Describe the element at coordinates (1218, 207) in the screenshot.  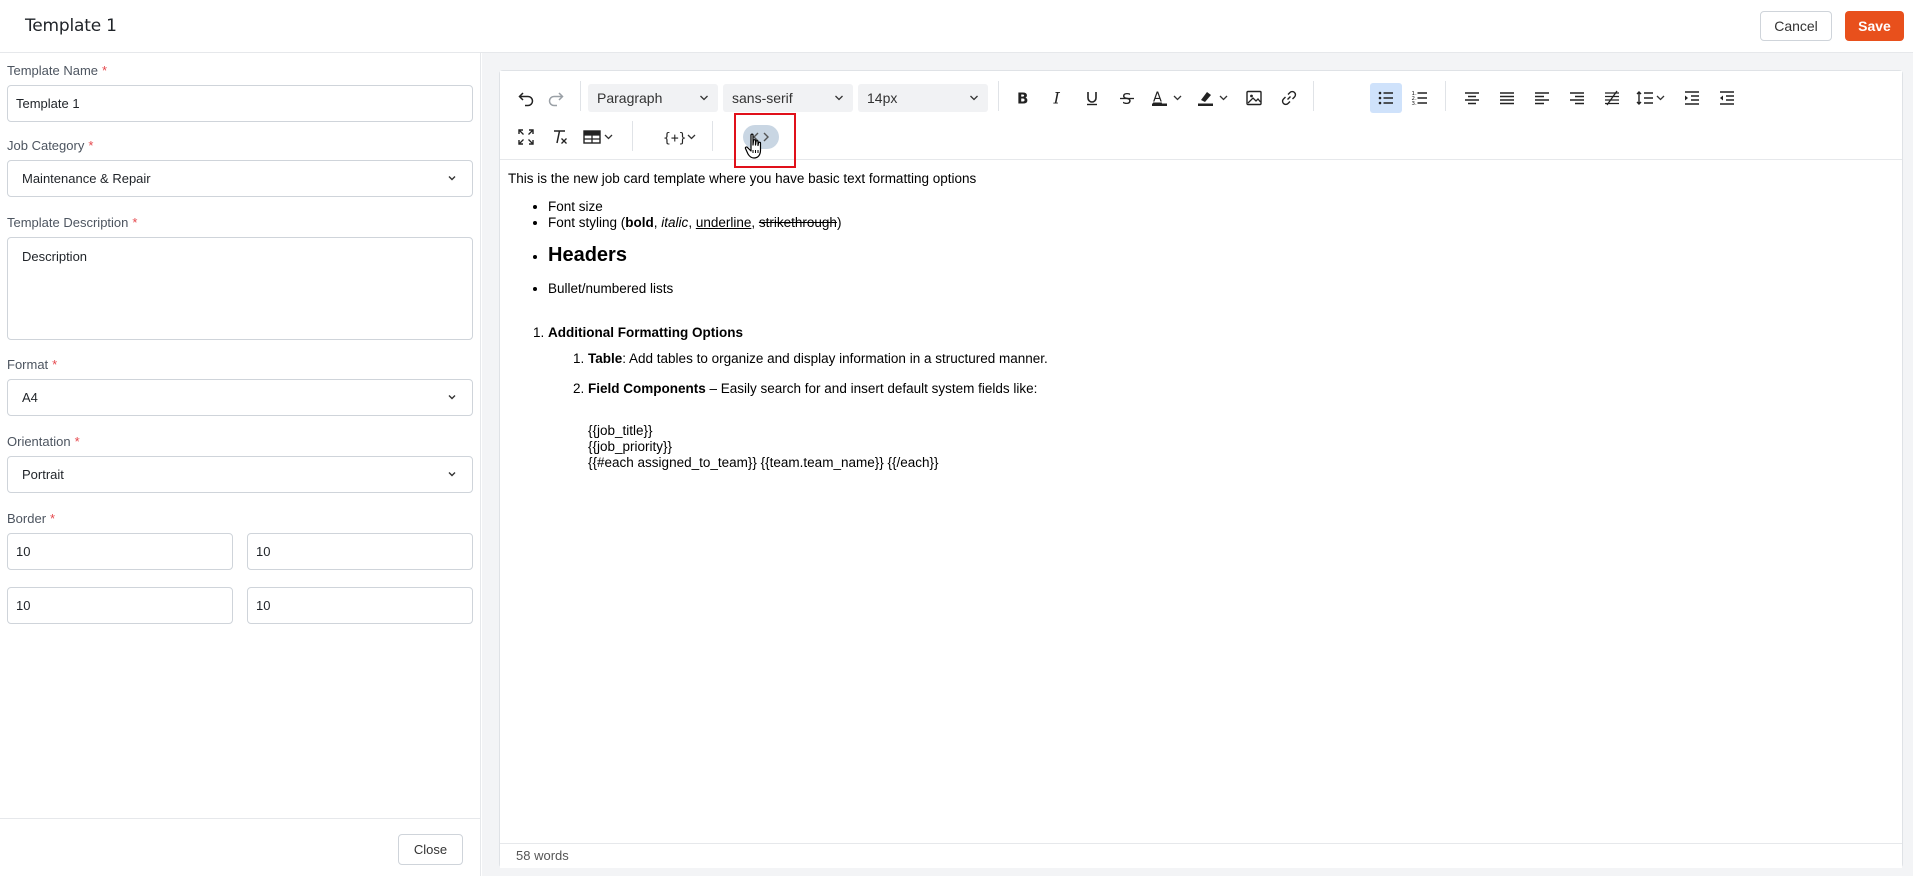
I see `list-item: Font size` at that location.